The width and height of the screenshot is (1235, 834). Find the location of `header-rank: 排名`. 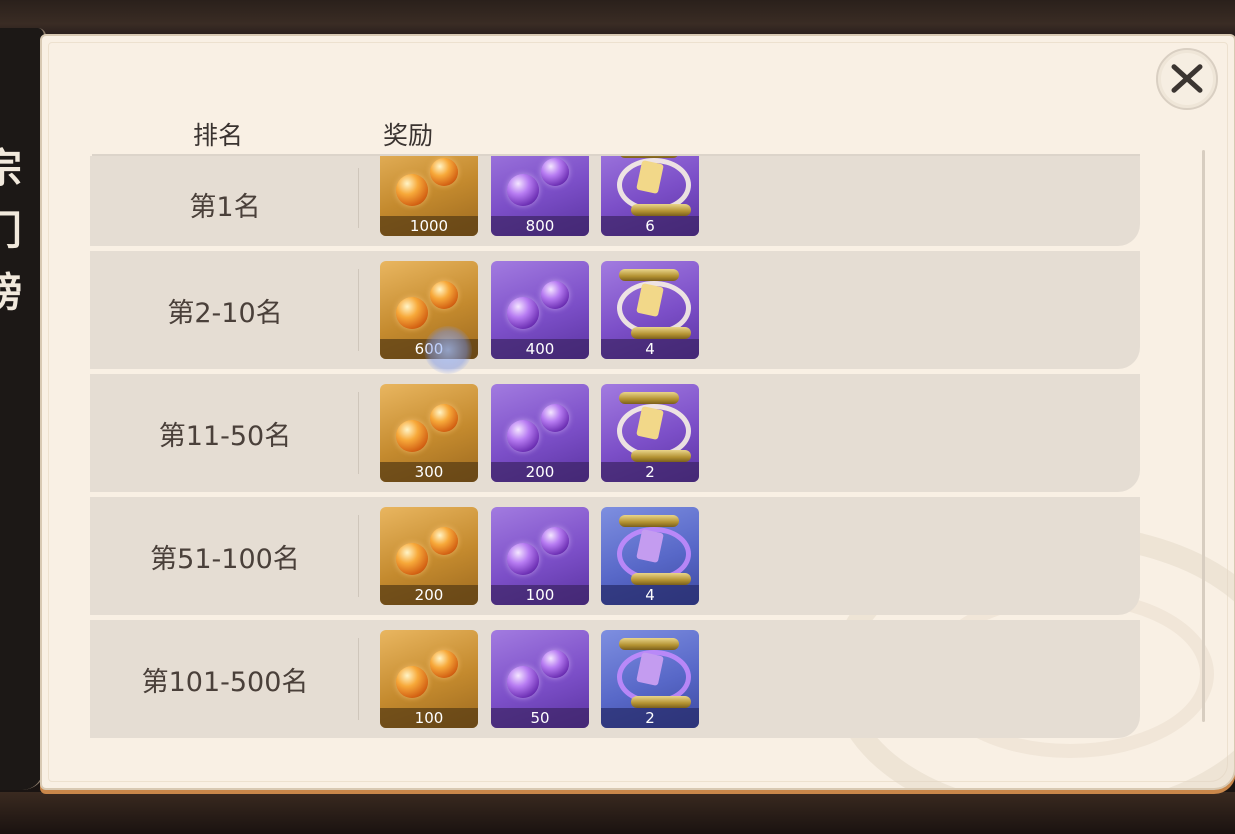

header-rank: 排名 is located at coordinates (218, 135).